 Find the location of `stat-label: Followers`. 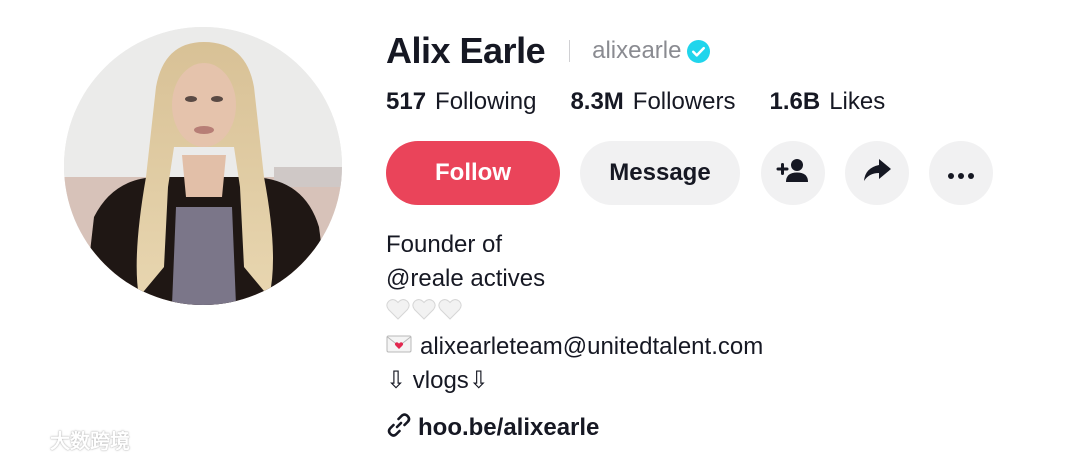

stat-label: Followers is located at coordinates (684, 101).